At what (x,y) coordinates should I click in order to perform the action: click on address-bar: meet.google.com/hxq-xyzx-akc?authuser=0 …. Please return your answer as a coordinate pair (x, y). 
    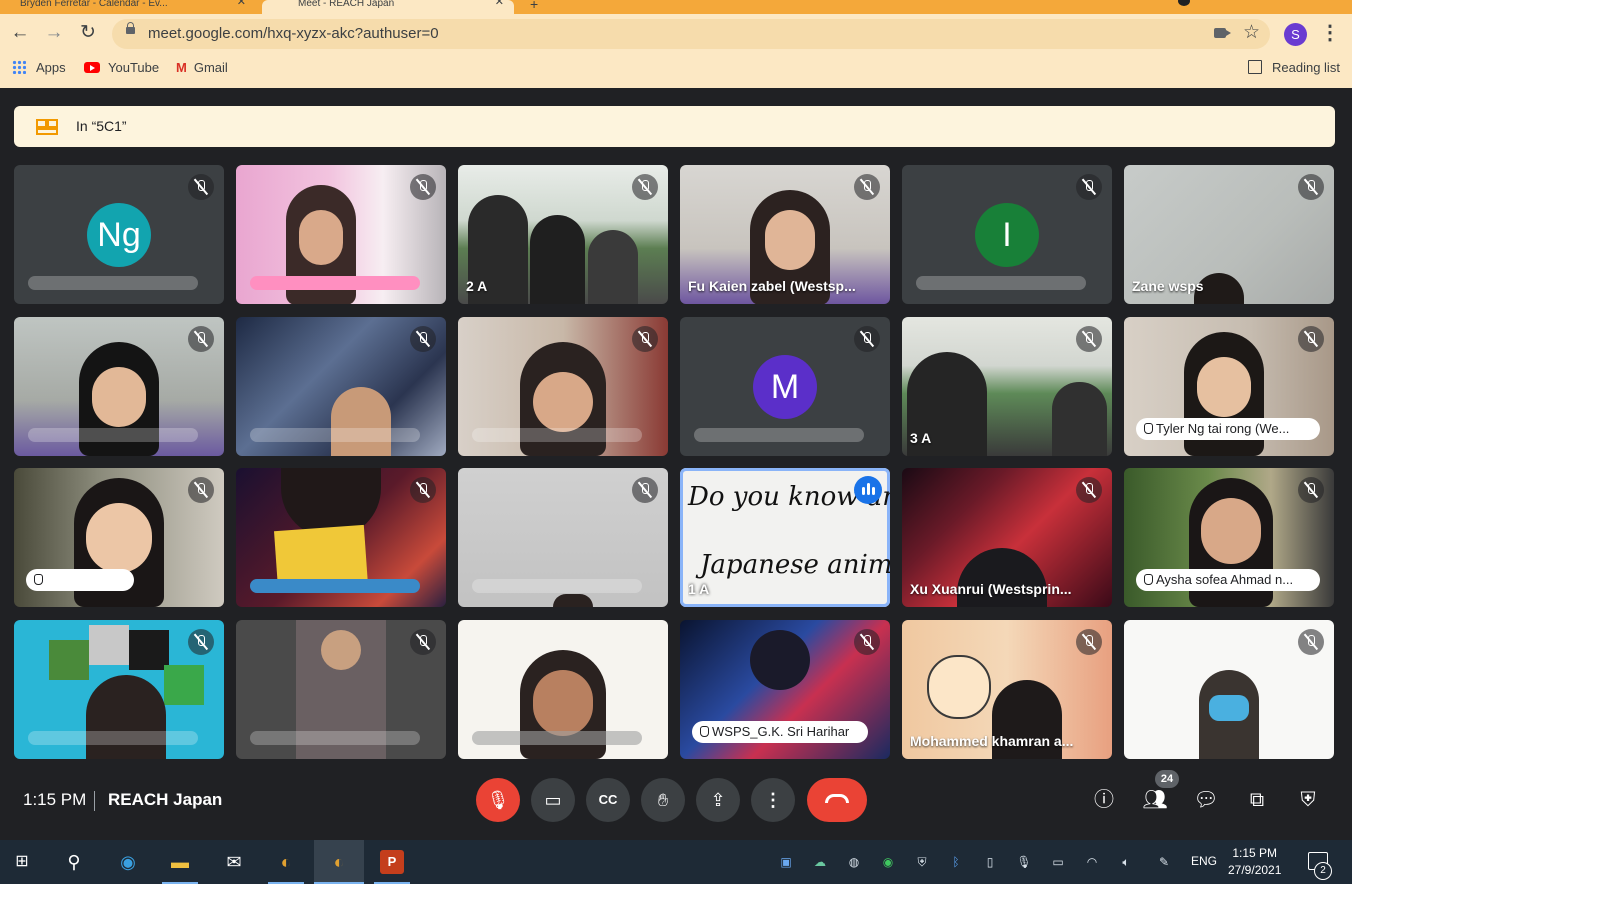
    Looking at the image, I should click on (691, 34).